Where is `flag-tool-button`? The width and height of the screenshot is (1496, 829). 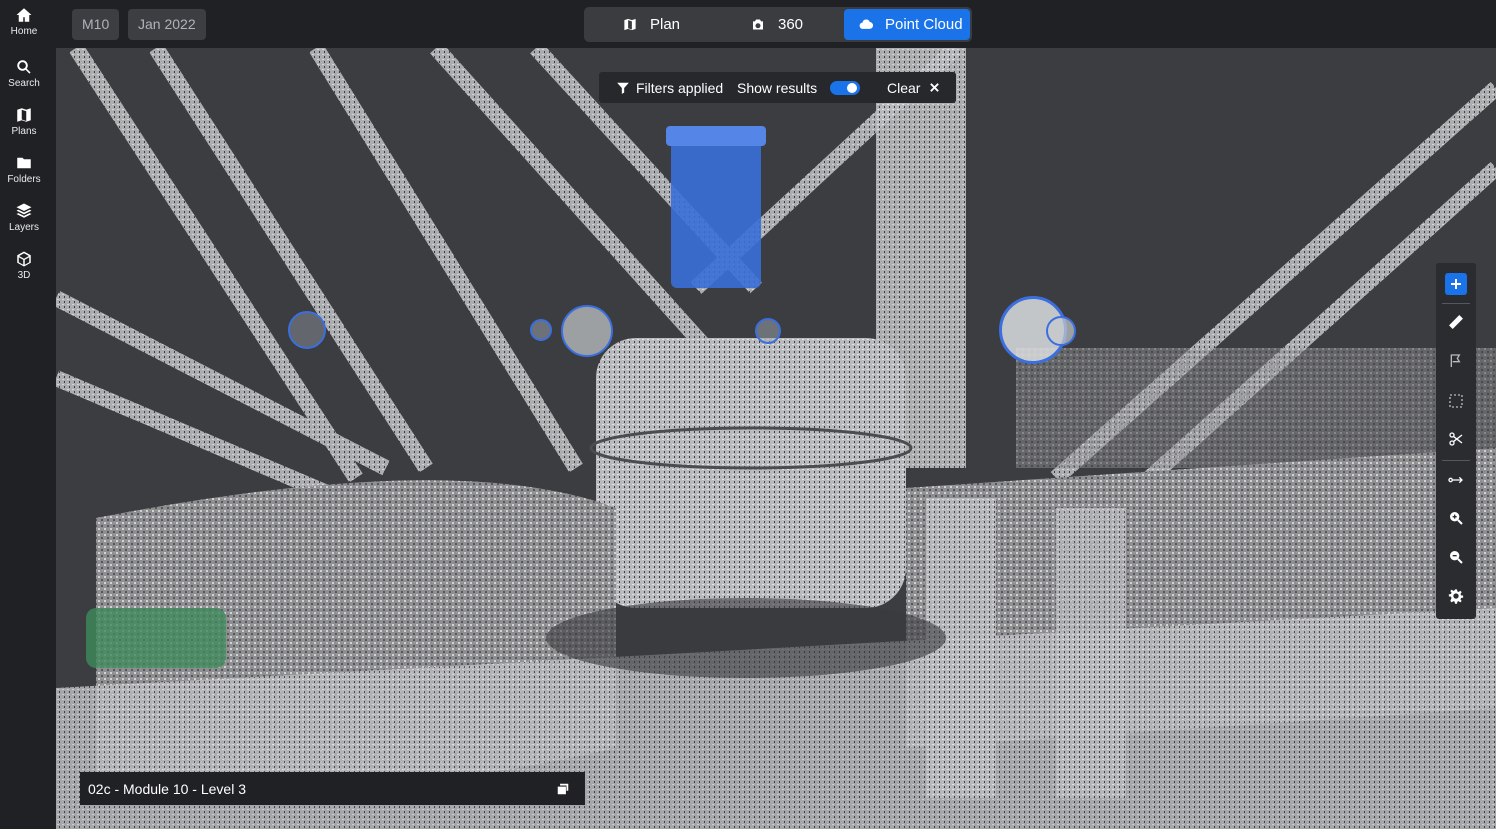 flag-tool-button is located at coordinates (1456, 361).